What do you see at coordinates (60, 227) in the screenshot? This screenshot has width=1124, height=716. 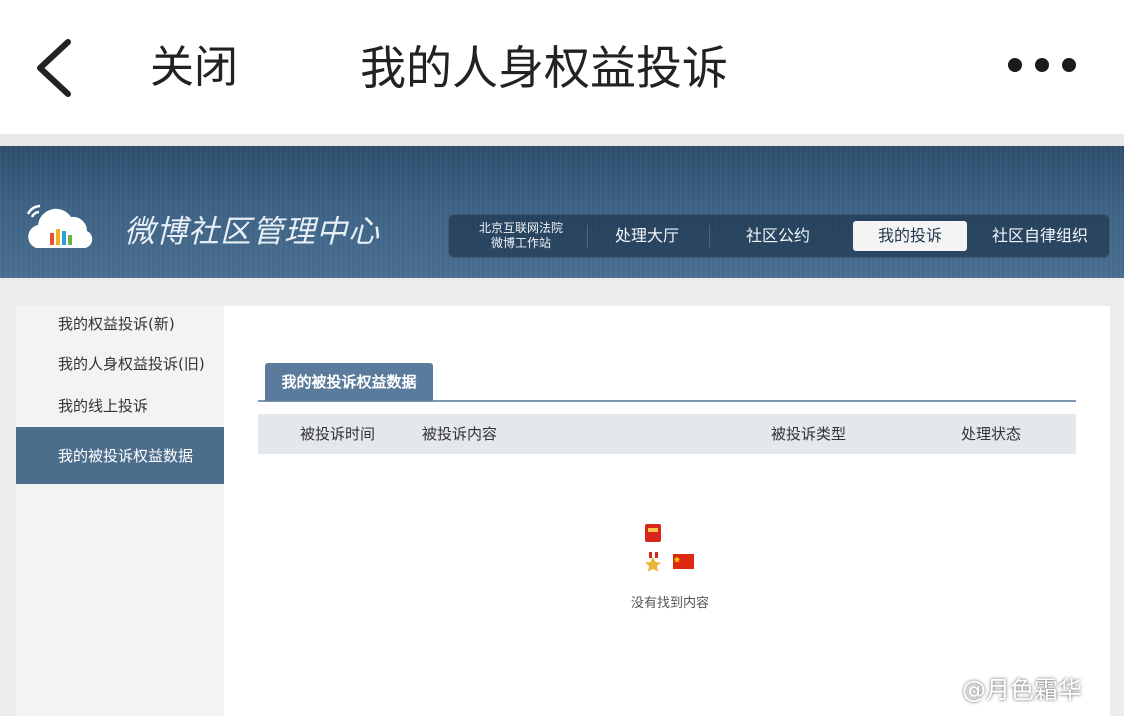 I see `cloud-logo-icon` at bounding box center [60, 227].